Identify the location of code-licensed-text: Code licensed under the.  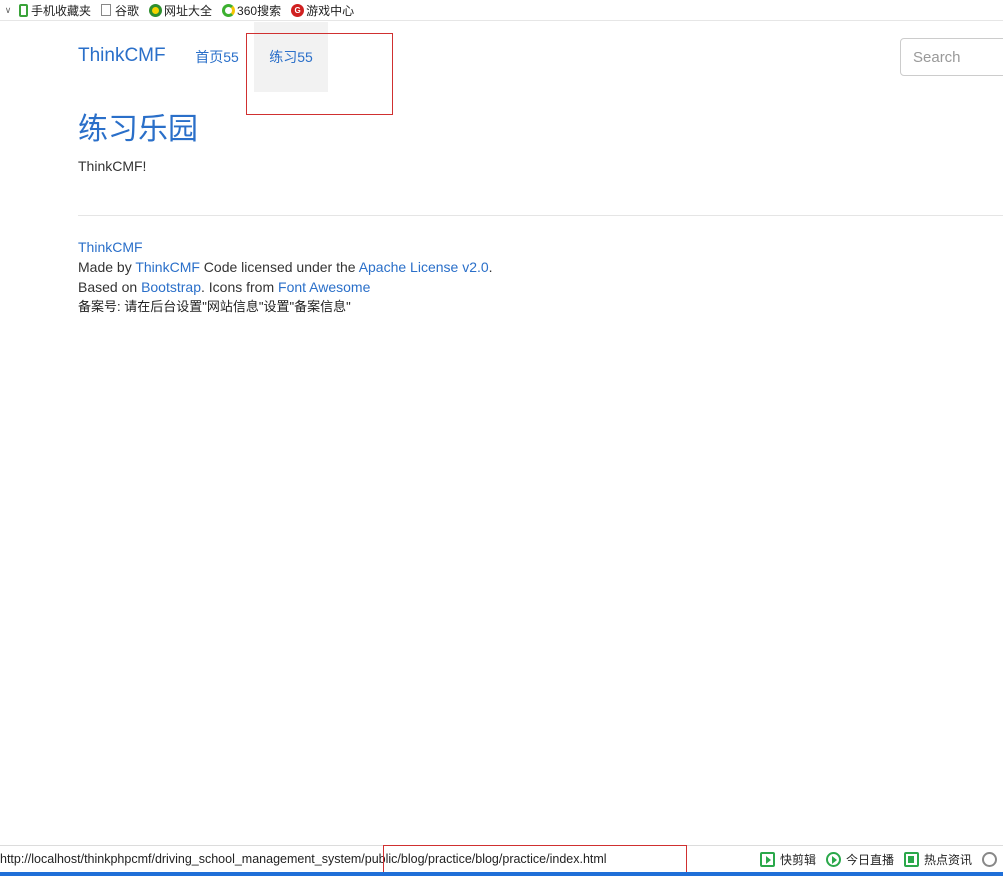
(279, 267).